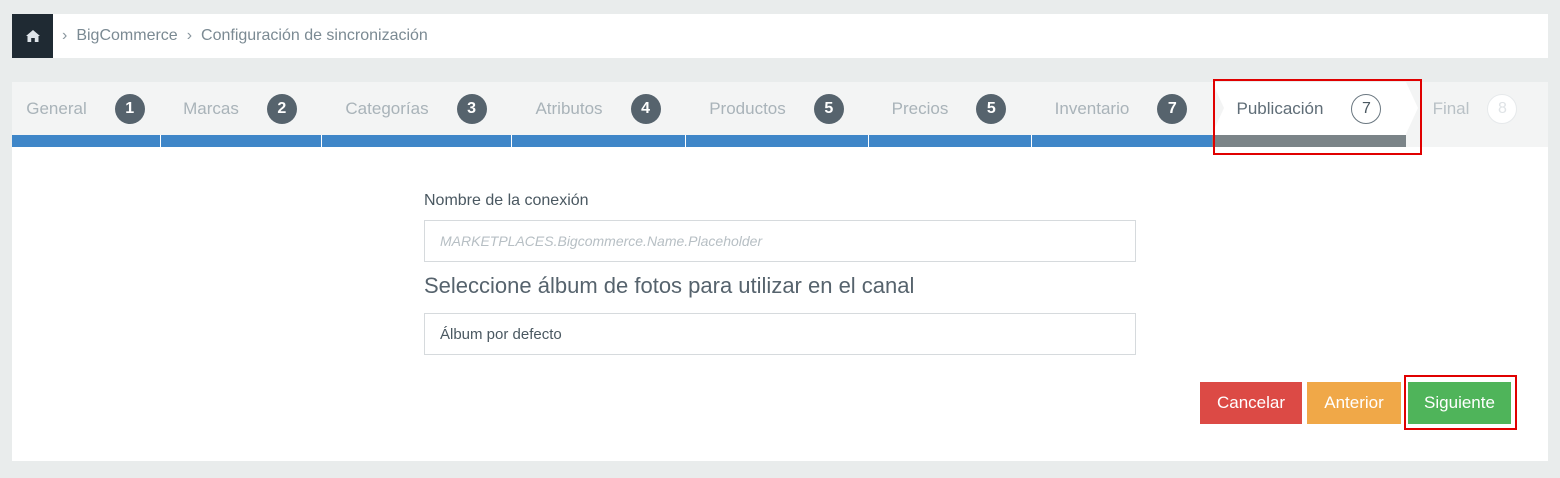  I want to click on step-inventario: Inventario 7, so click(1121, 108).